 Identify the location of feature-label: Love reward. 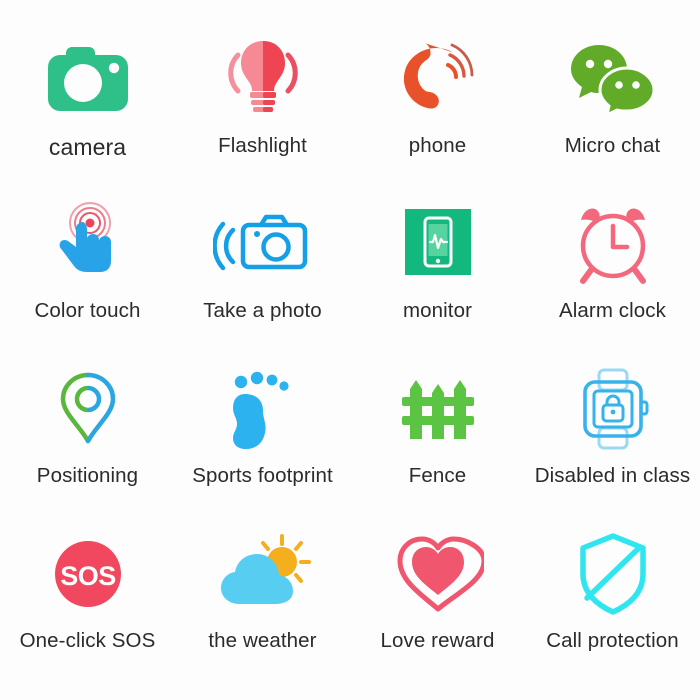
(437, 640).